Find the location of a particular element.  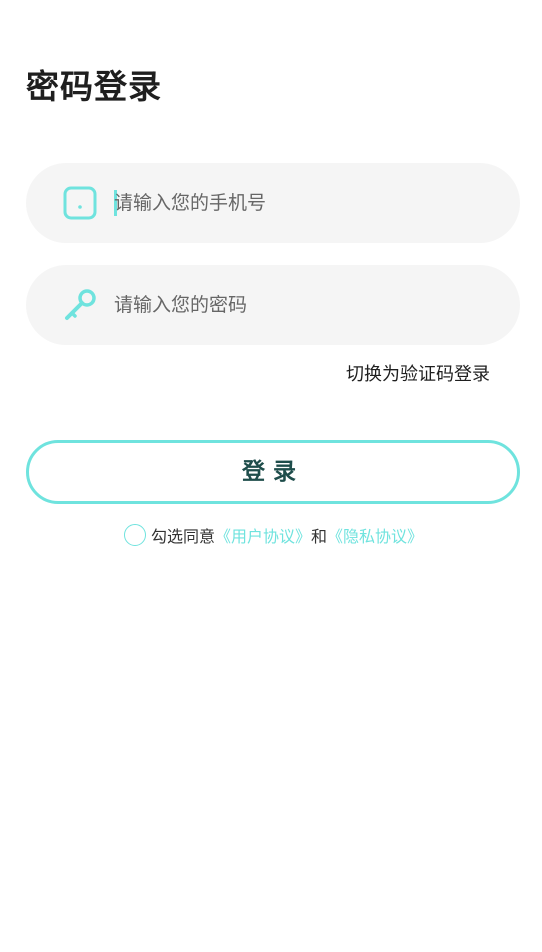

password-field is located at coordinates (273, 305).